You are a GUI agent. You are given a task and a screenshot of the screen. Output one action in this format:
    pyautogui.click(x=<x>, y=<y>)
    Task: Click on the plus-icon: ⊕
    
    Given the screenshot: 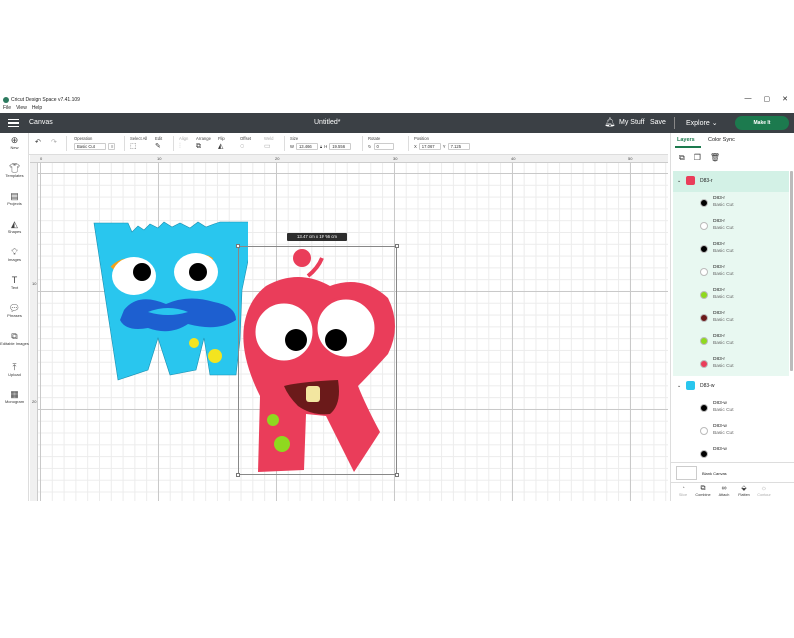 What is the action you would take?
    pyautogui.click(x=14, y=140)
    